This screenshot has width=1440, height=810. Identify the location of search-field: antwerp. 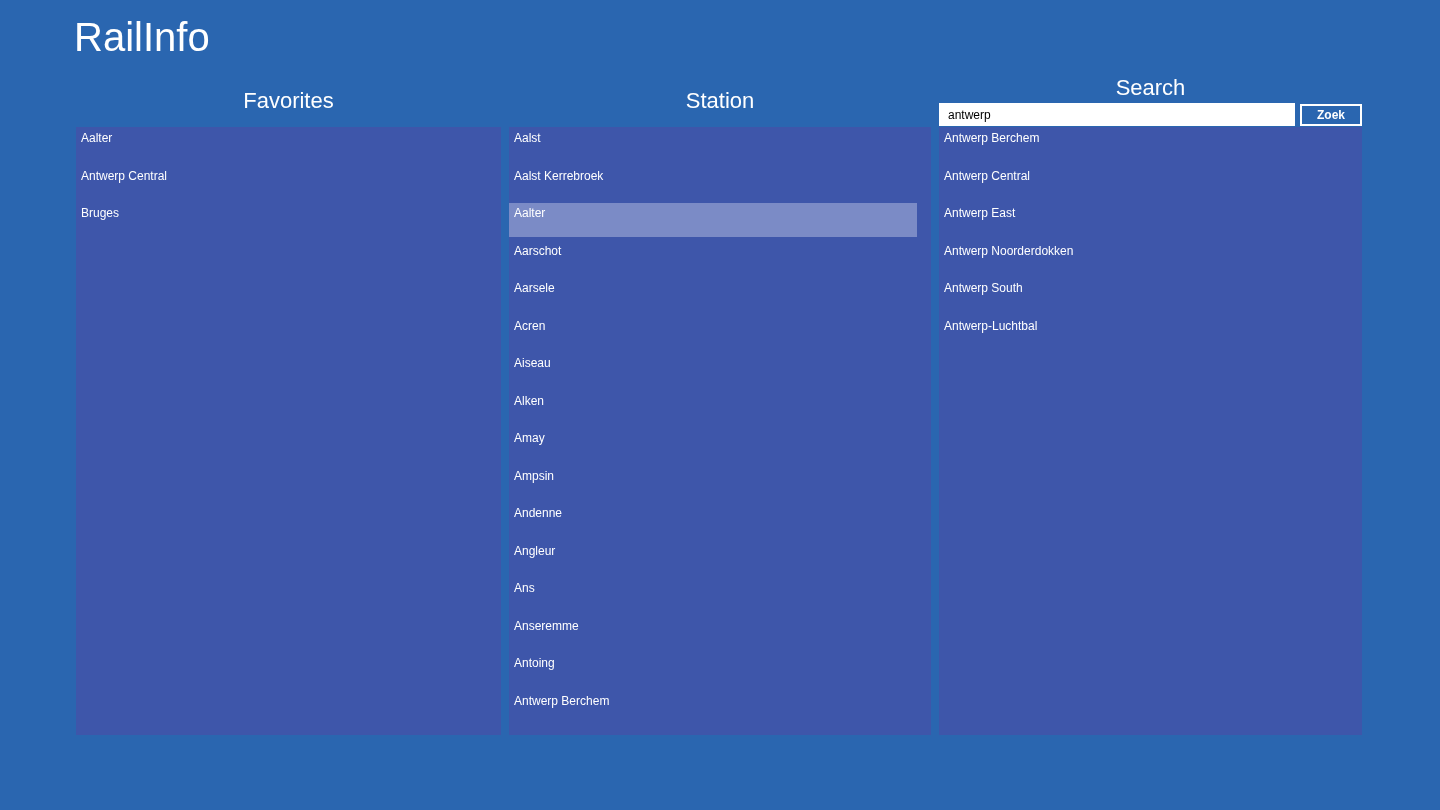
(1117, 114).